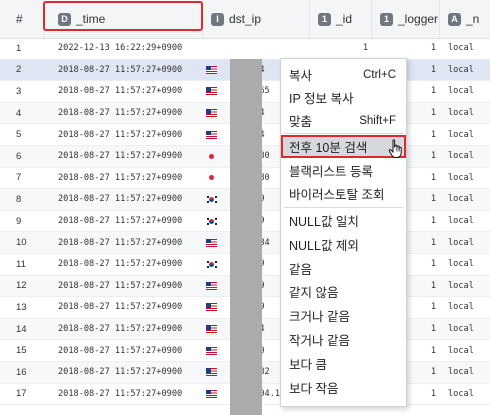 The width and height of the screenshot is (490, 415). Describe the element at coordinates (22, 199) in the screenshot. I see `row-number-cell: 8` at that location.